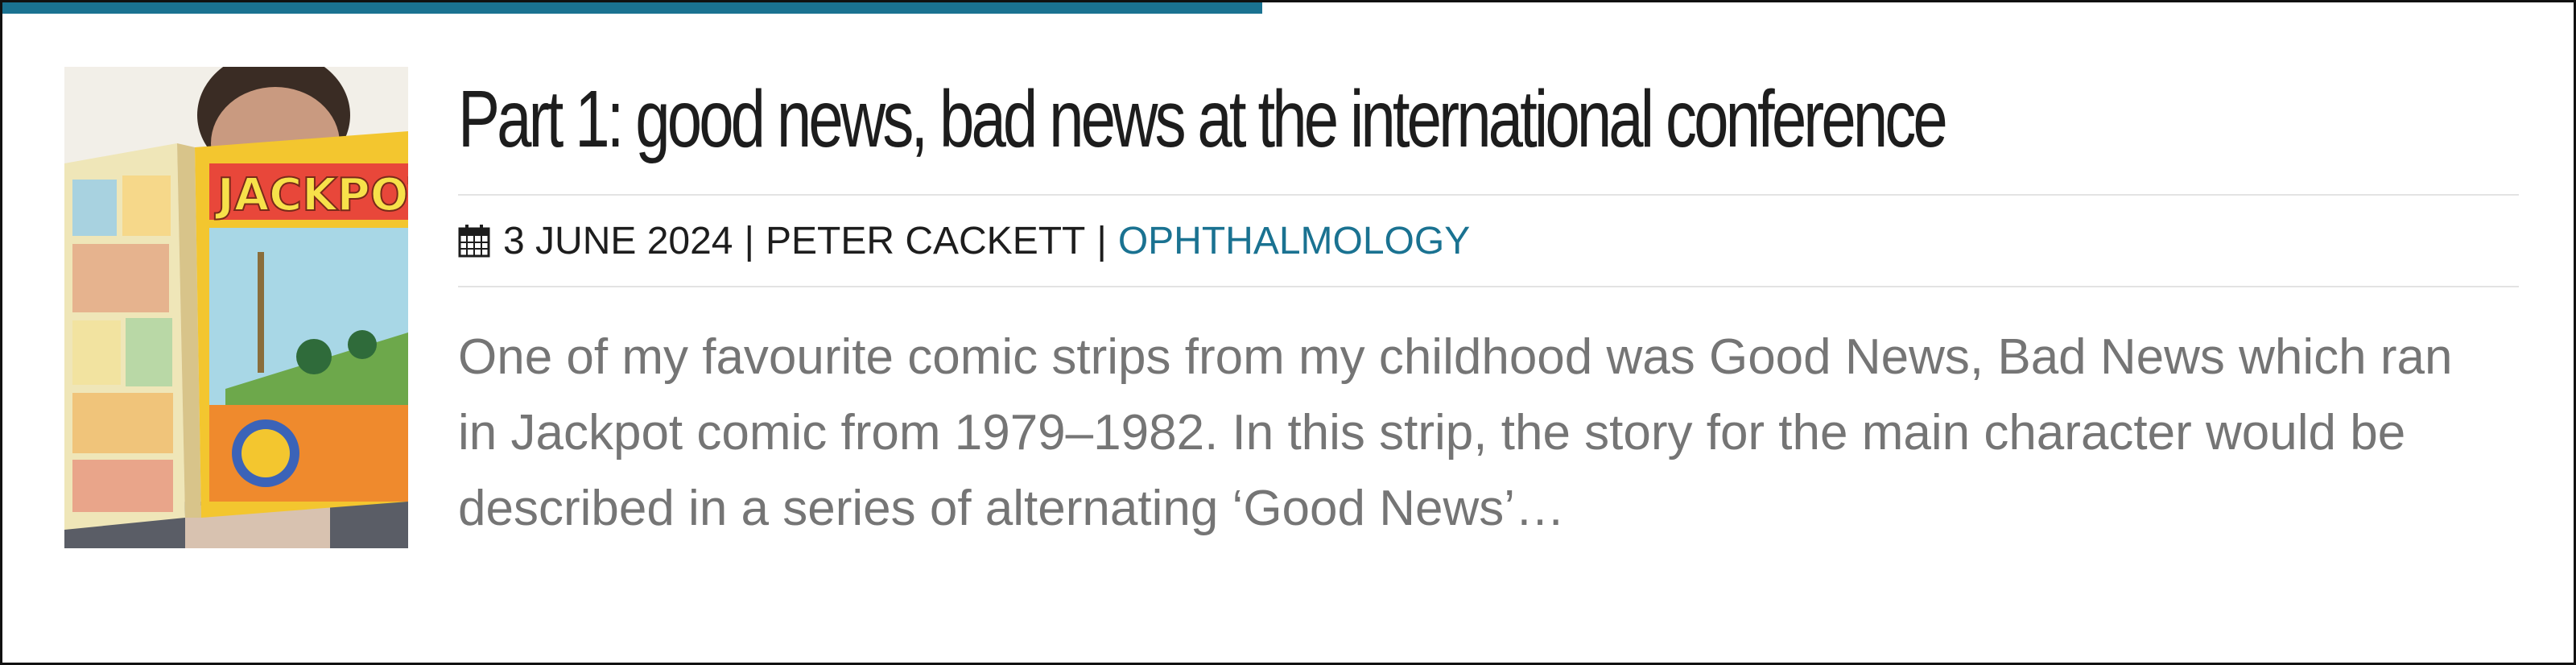 This screenshot has height=665, width=2576. What do you see at coordinates (926, 240) in the screenshot?
I see `post-author: PETER CACKETT` at bounding box center [926, 240].